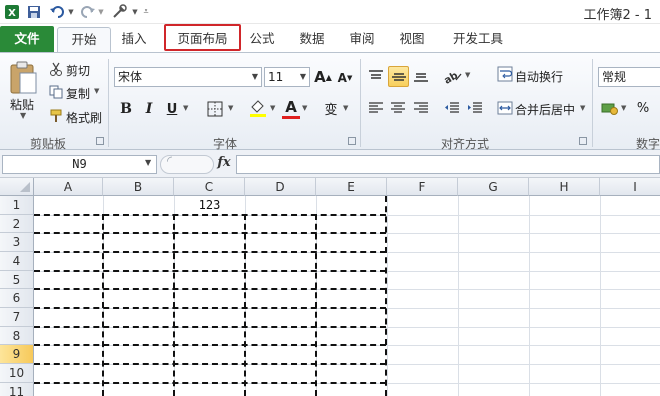 The height and width of the screenshot is (396, 660). Describe the element at coordinates (629, 77) in the screenshot. I see `number-format-select: 常规` at that location.